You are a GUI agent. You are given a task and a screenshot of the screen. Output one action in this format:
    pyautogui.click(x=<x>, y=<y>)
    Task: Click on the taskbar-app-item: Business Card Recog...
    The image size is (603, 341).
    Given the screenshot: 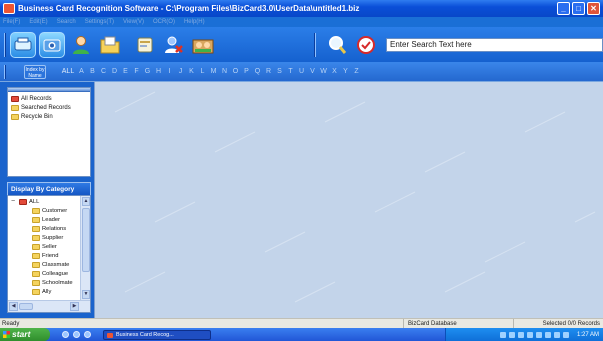 What is the action you would take?
    pyautogui.click(x=157, y=334)
    